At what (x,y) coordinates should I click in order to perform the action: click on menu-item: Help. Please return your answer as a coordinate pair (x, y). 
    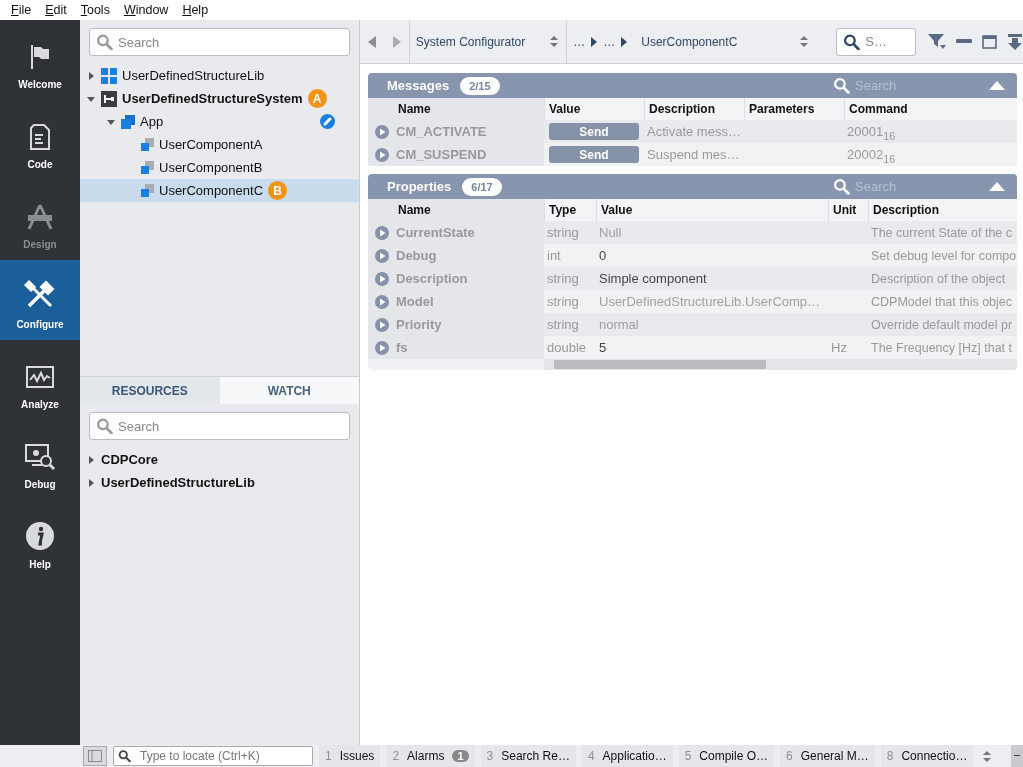
    Looking at the image, I should click on (195, 10).